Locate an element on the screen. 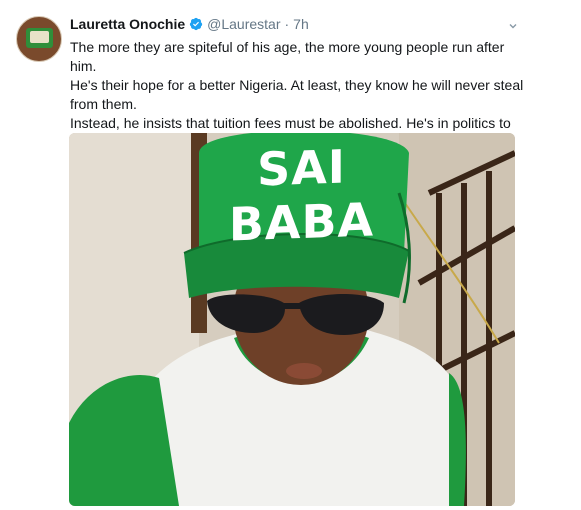  avatar-image-detail is located at coordinates (39, 37).